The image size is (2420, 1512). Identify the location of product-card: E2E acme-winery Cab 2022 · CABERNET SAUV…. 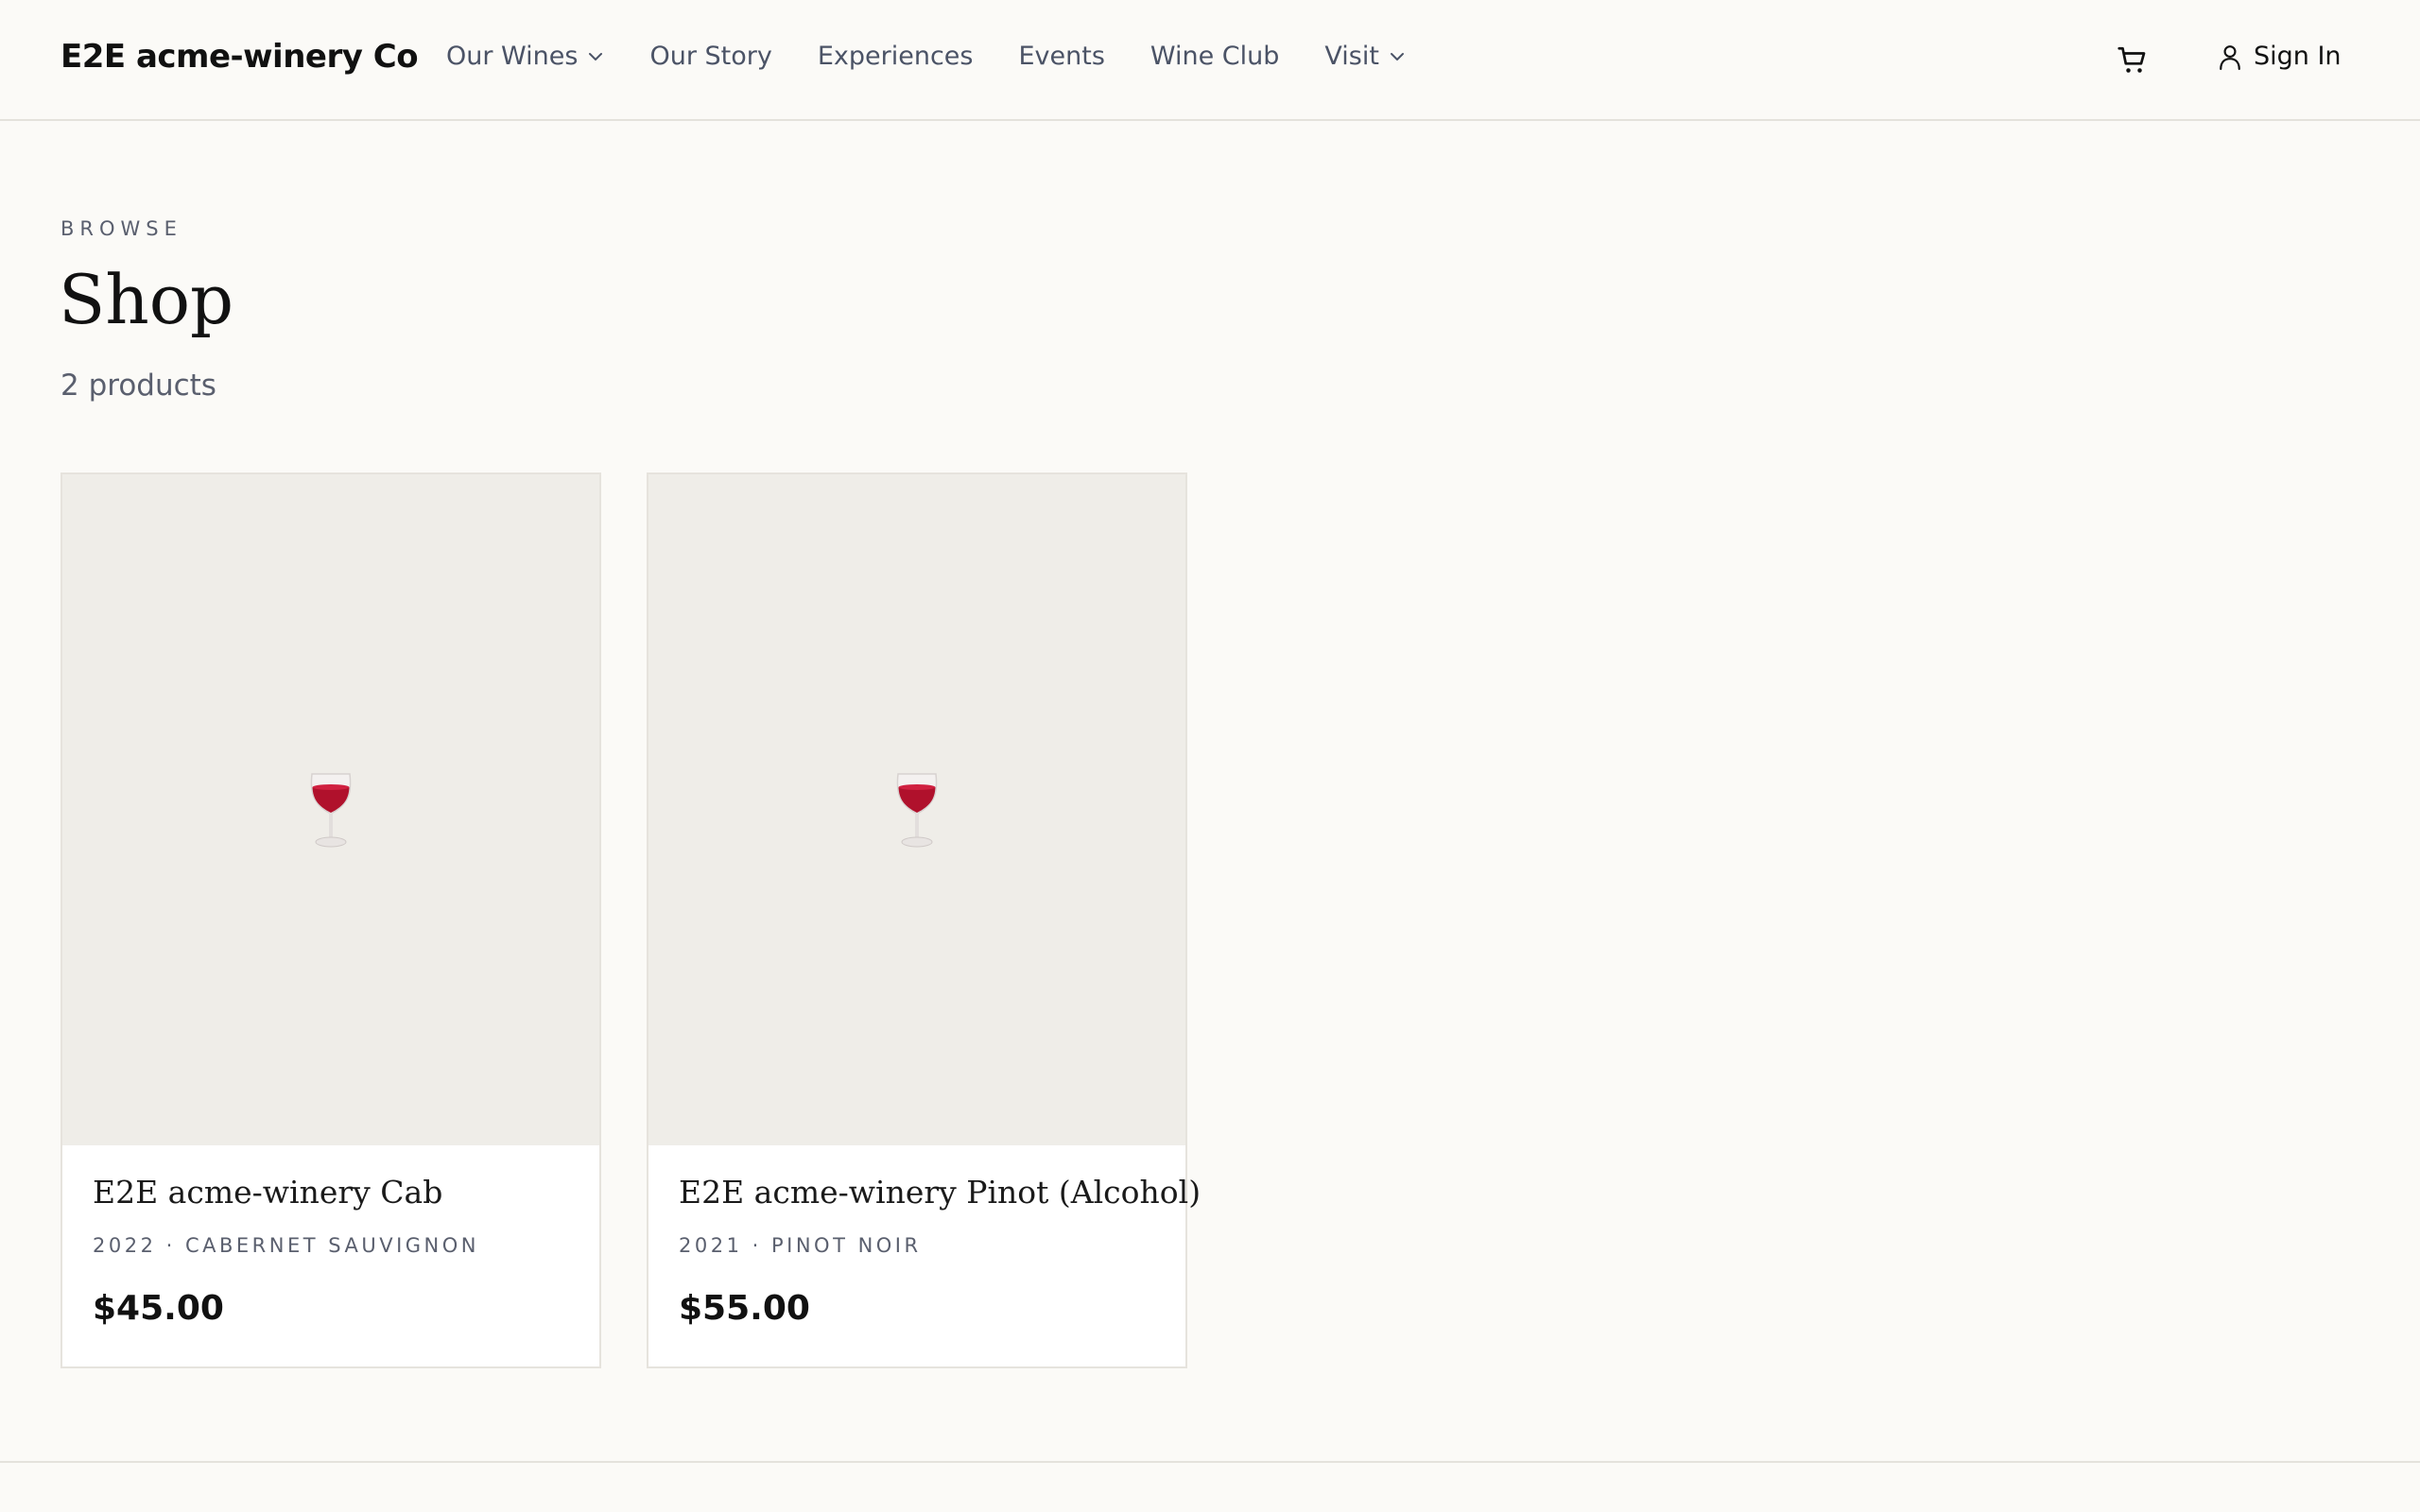
(330, 920).